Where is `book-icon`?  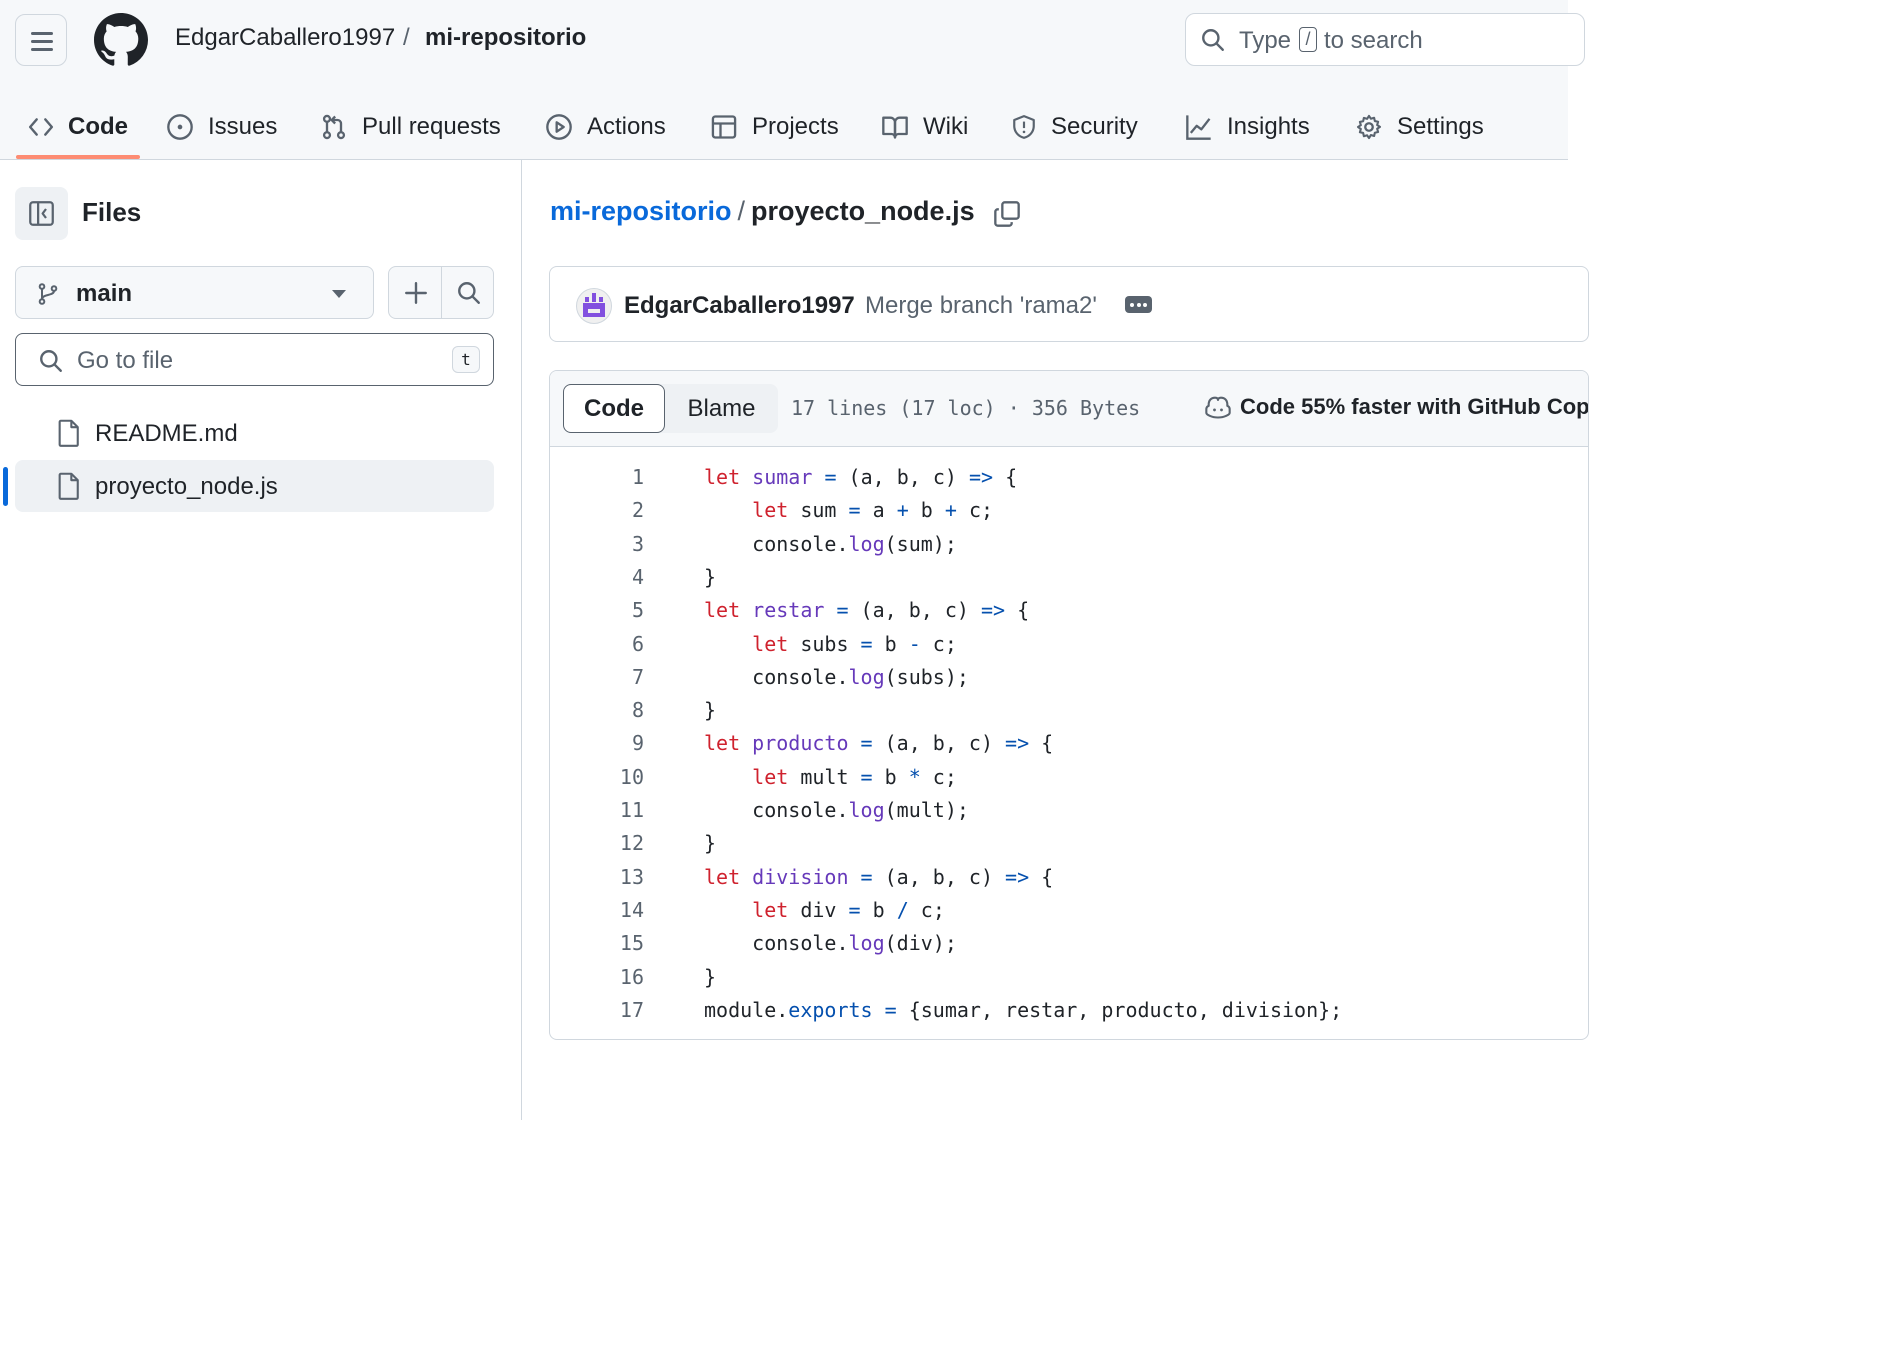
book-icon is located at coordinates (895, 127).